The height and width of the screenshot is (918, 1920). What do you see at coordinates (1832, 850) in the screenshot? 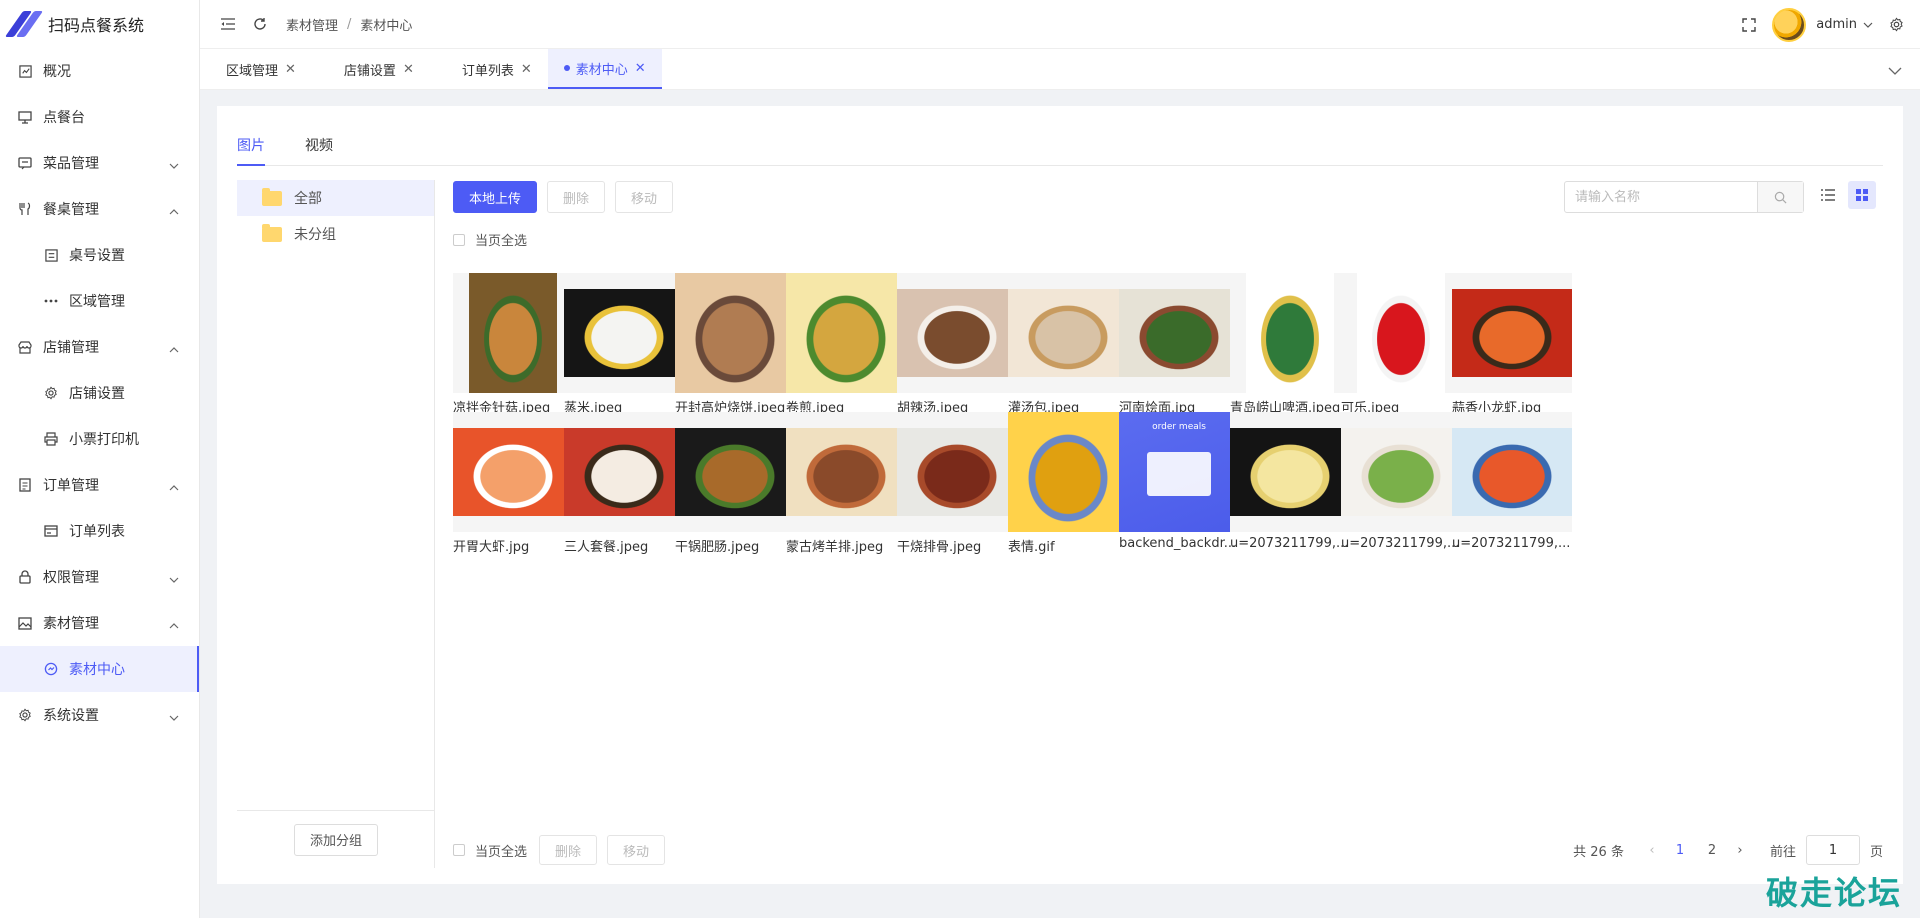
I see `goto-page-input` at bounding box center [1832, 850].